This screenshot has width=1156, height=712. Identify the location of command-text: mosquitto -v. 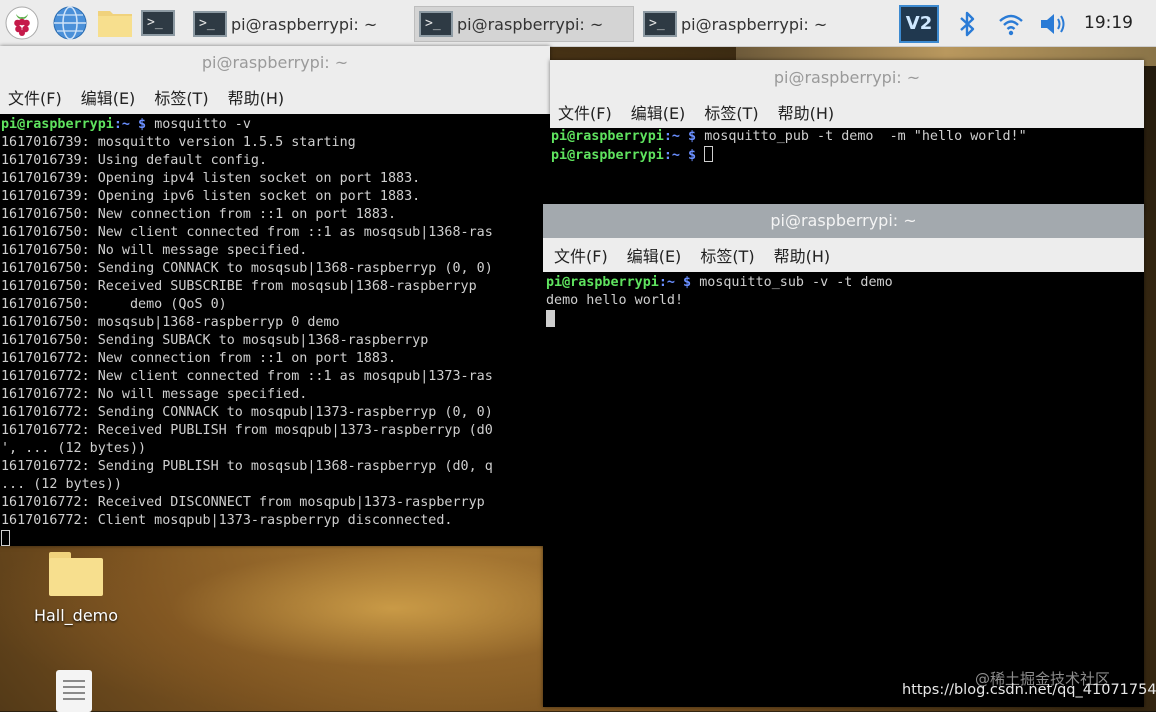
(202, 124).